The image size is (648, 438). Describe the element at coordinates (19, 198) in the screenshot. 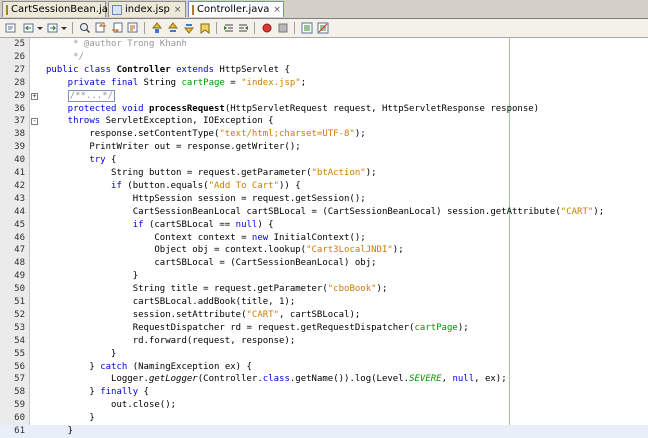

I see `line-number: 43` at that location.